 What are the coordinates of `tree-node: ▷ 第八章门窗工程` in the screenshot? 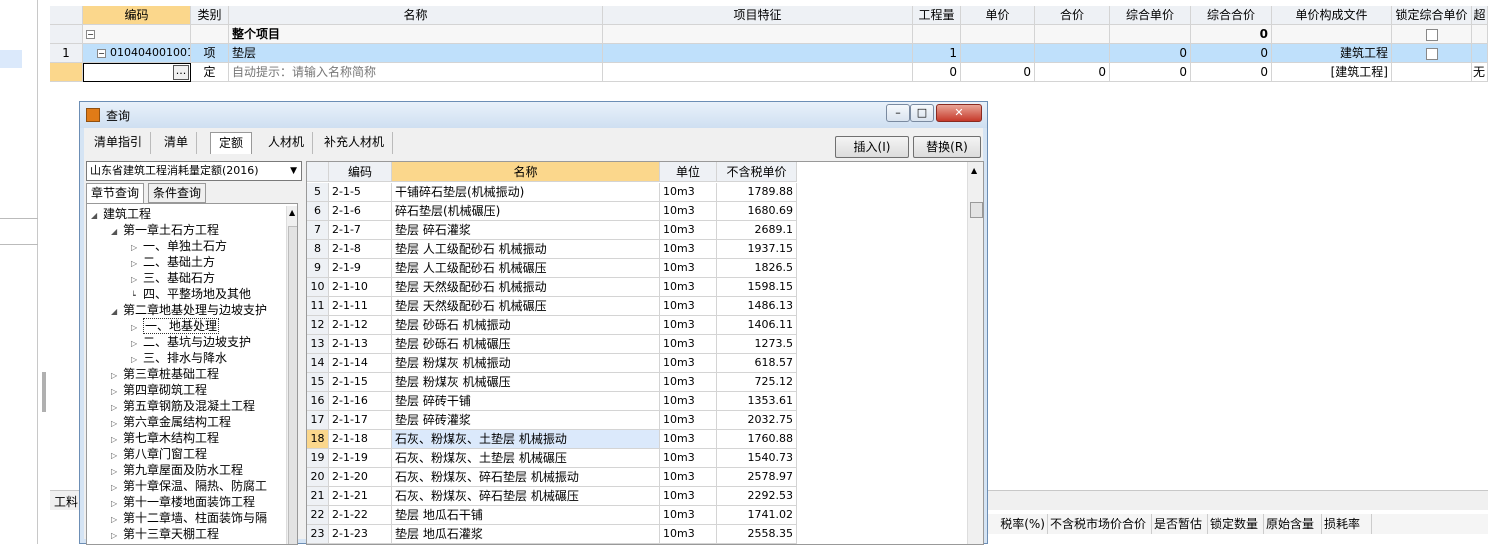 It's located at (159, 454).